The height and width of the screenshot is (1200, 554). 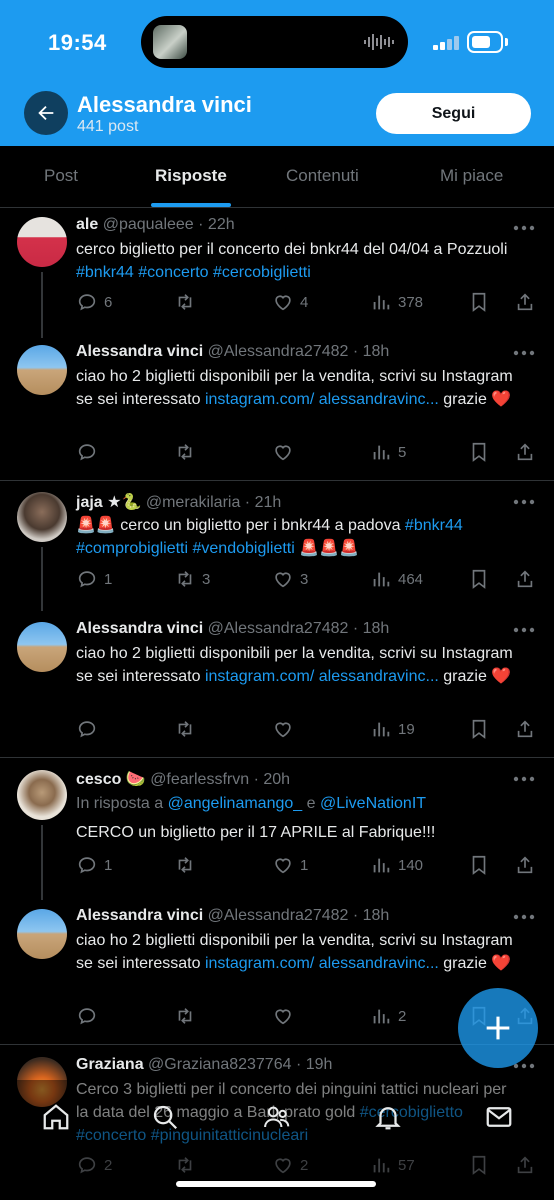 What do you see at coordinates (276, 1184) in the screenshot?
I see `home-indicator` at bounding box center [276, 1184].